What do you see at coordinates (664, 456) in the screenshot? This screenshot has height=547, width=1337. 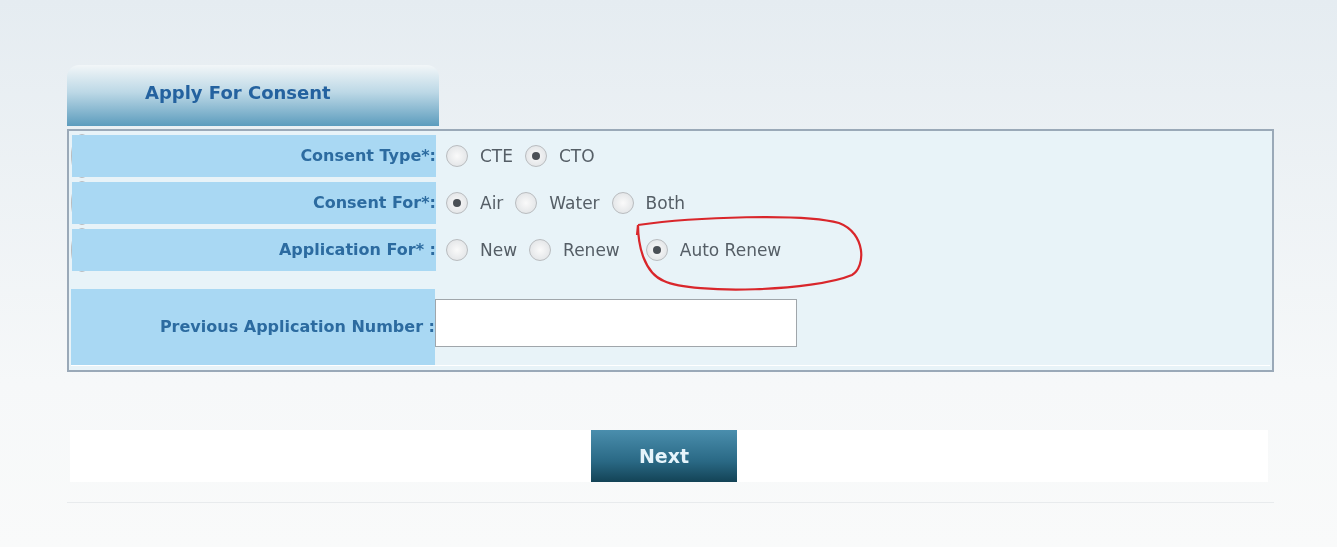 I see `next-button: Next` at bounding box center [664, 456].